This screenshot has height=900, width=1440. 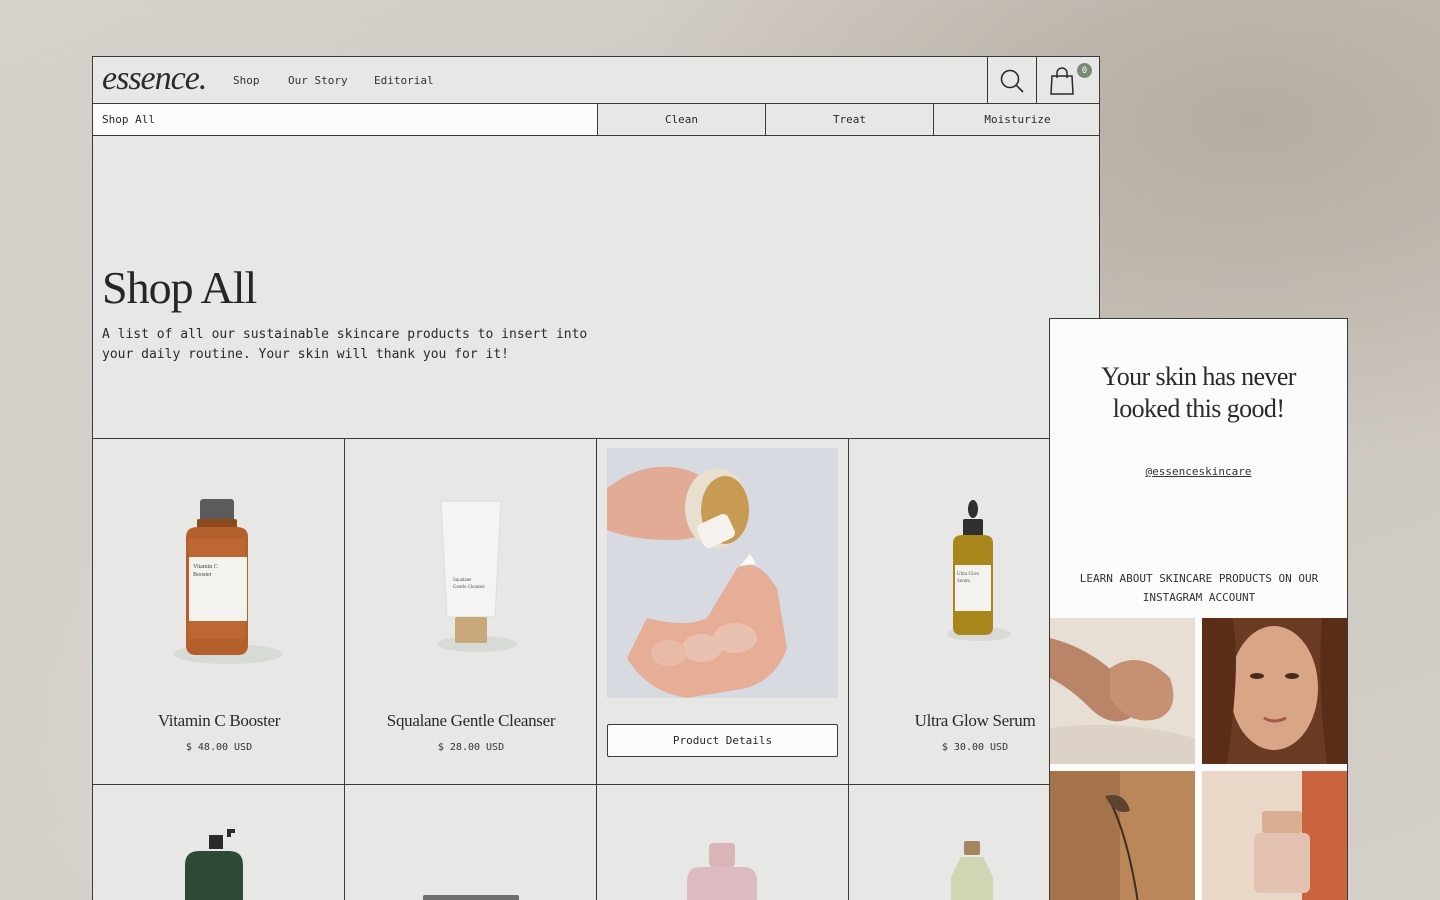 I want to click on cream-jar-photo, so click(x=1274, y=835).